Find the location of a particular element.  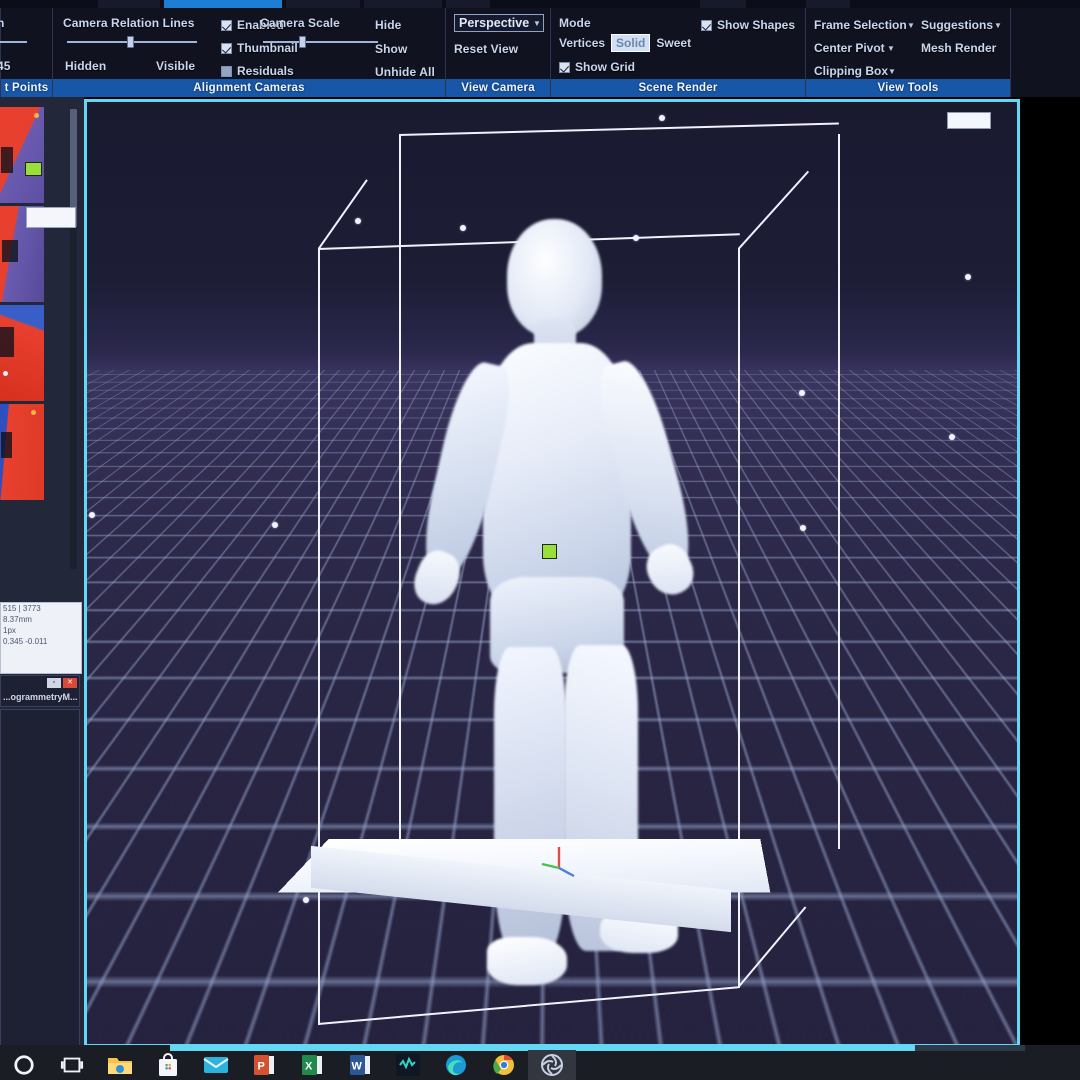

points-slider is located at coordinates (13, 42).